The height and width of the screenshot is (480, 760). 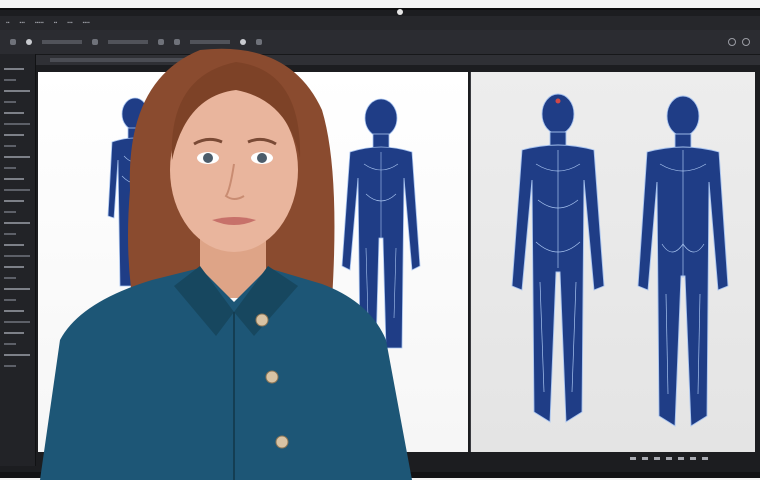 I want to click on camera-icon, so click(x=400, y=12).